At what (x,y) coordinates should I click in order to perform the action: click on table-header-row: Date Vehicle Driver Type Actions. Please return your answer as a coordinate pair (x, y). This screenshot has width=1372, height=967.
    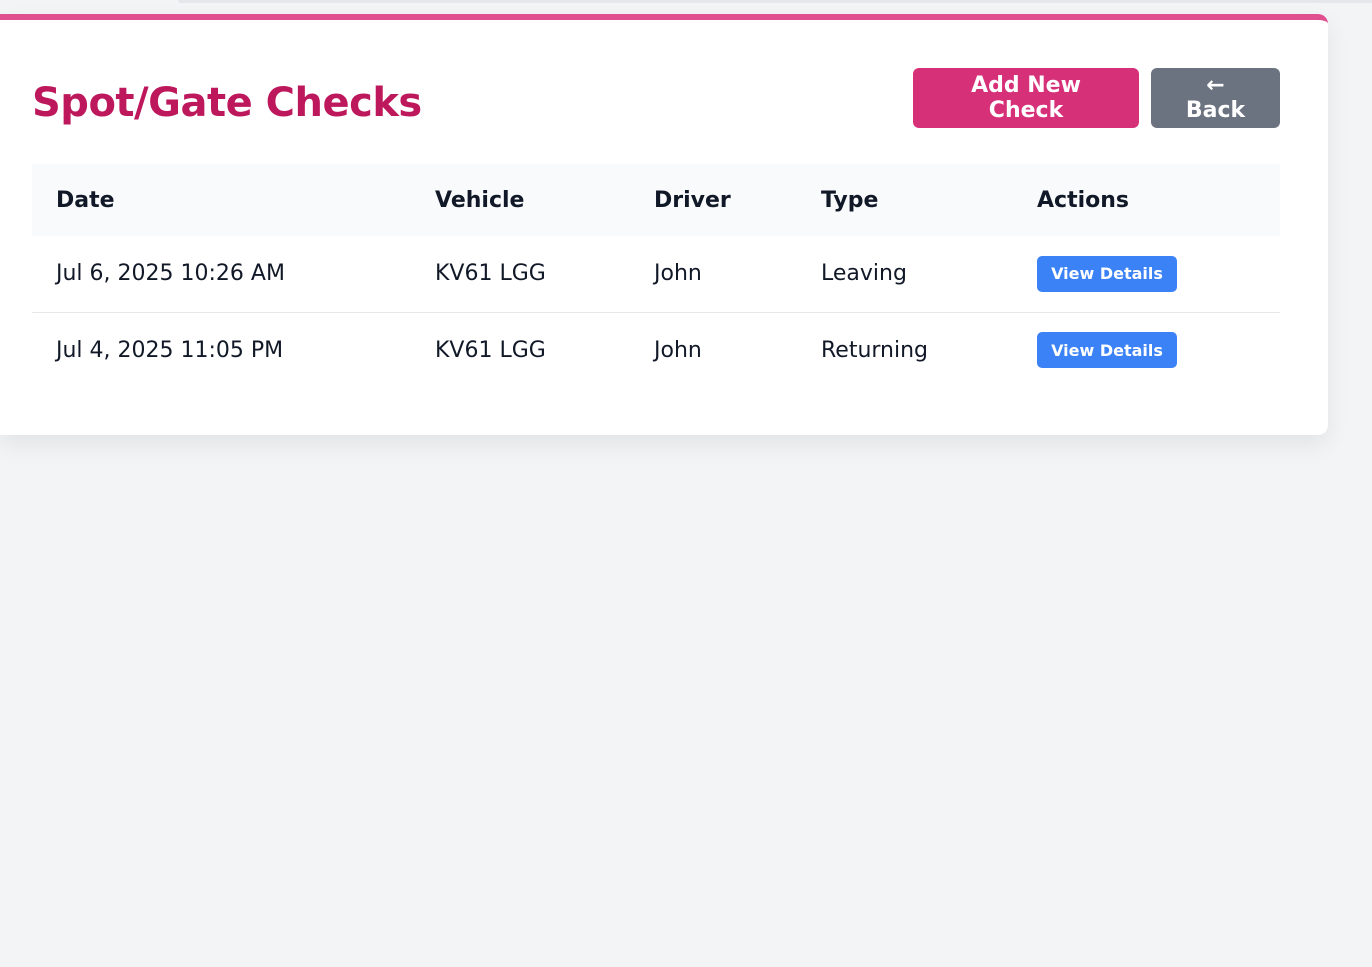
    Looking at the image, I should click on (656, 200).